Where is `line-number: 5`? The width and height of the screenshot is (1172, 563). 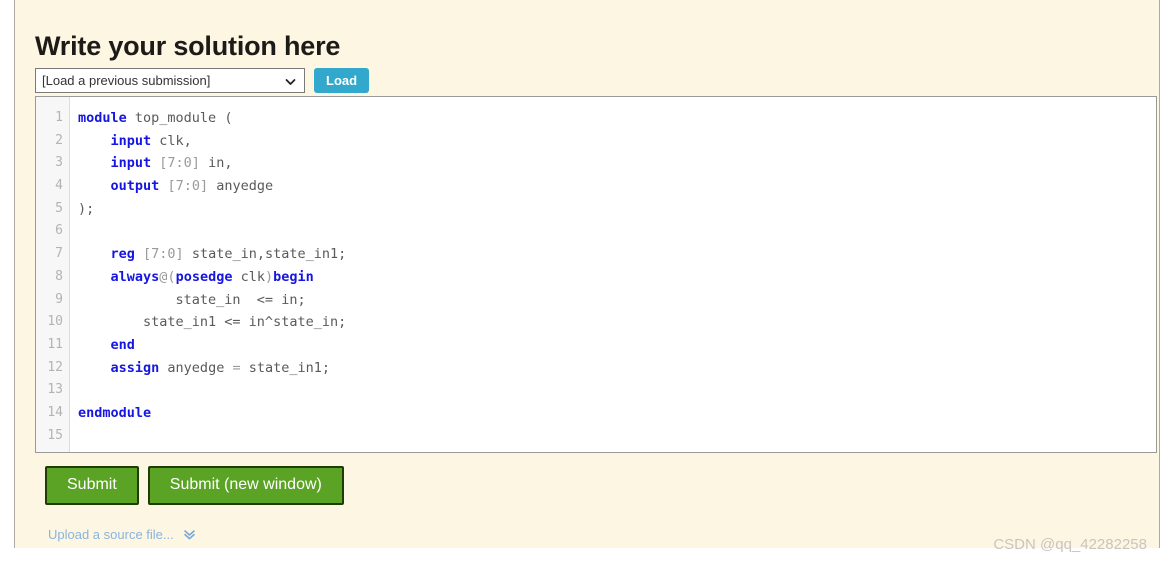 line-number: 5 is located at coordinates (59, 208).